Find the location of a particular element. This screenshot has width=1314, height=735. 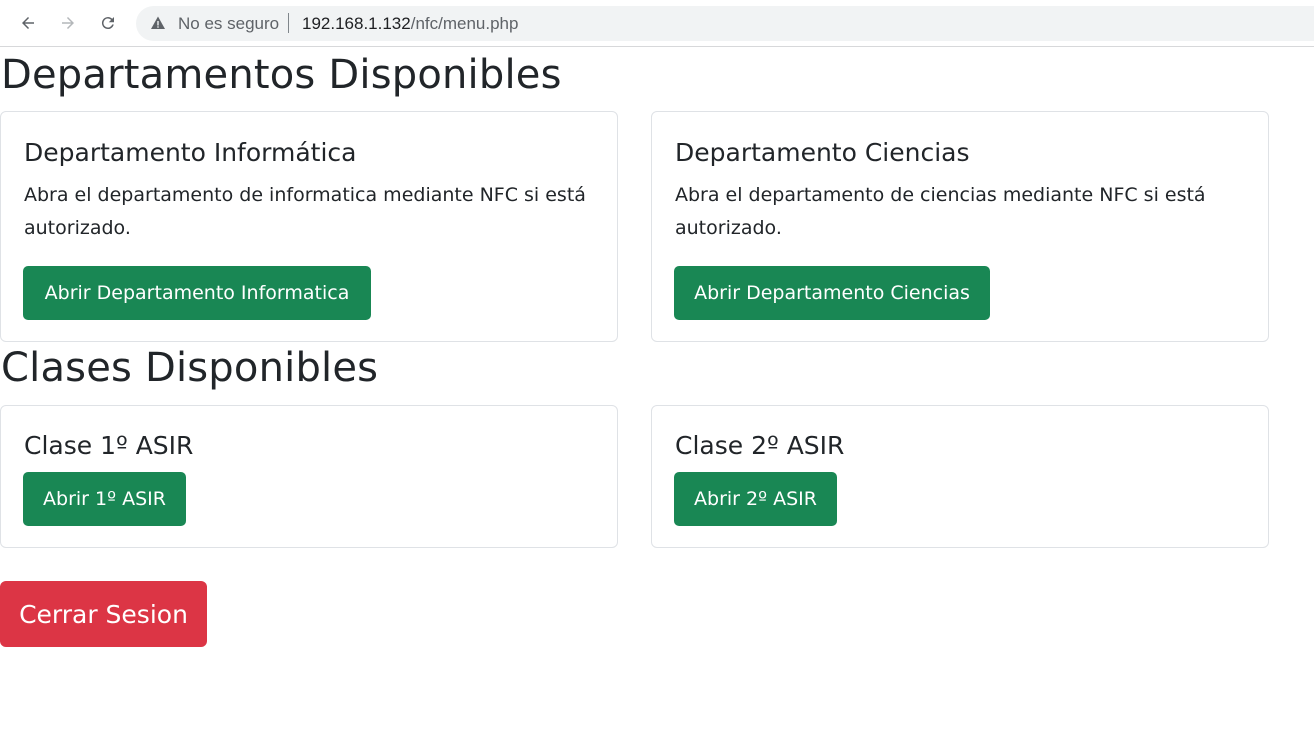

cerrar-sesion-button: Cerrar Sesion is located at coordinates (103, 614).